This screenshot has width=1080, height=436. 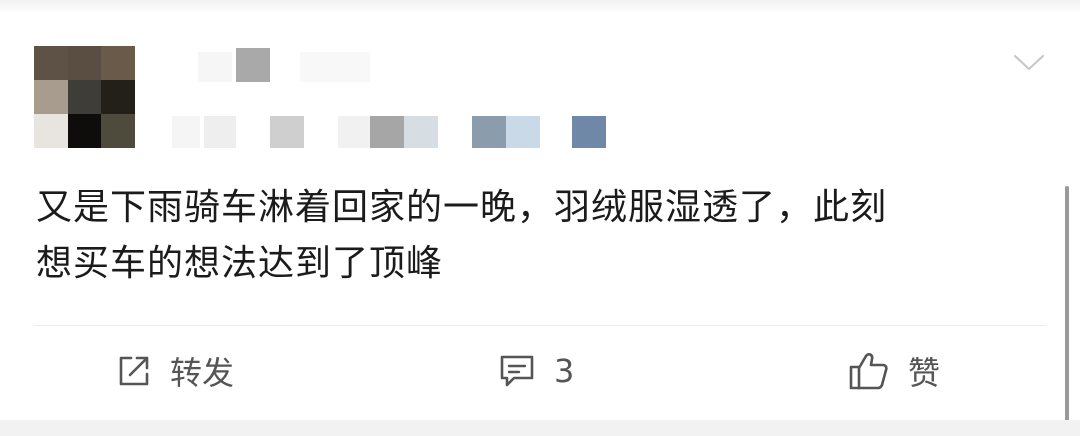 I want to click on top-fade, so click(x=540, y=7).